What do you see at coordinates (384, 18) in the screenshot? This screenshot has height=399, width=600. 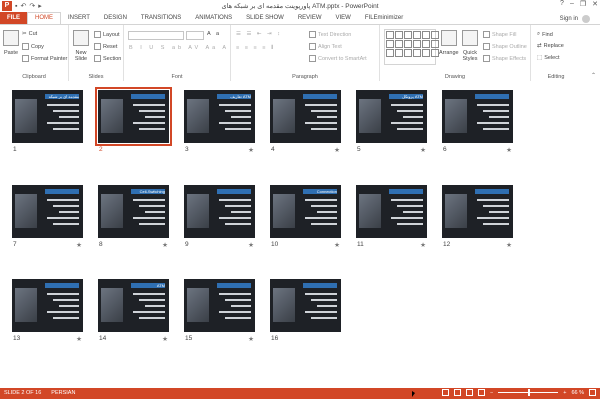 I see `tab-fileminimizer: FILEminimizer` at bounding box center [384, 18].